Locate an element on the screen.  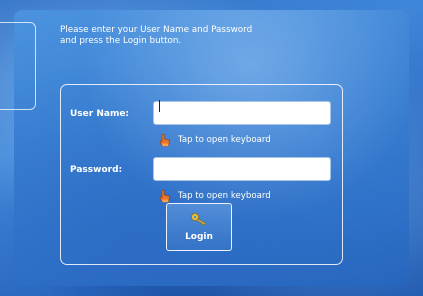
password-label: Password: is located at coordinates (96, 170).